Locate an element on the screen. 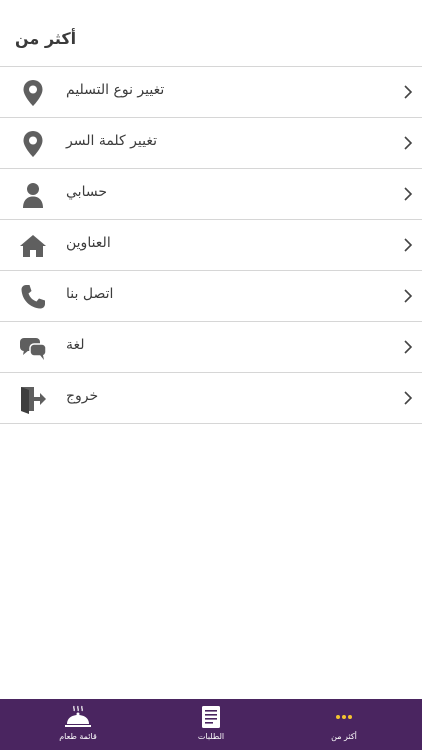 This screenshot has height=750, width=422. tab-label: قائمة طعام is located at coordinates (78, 736).